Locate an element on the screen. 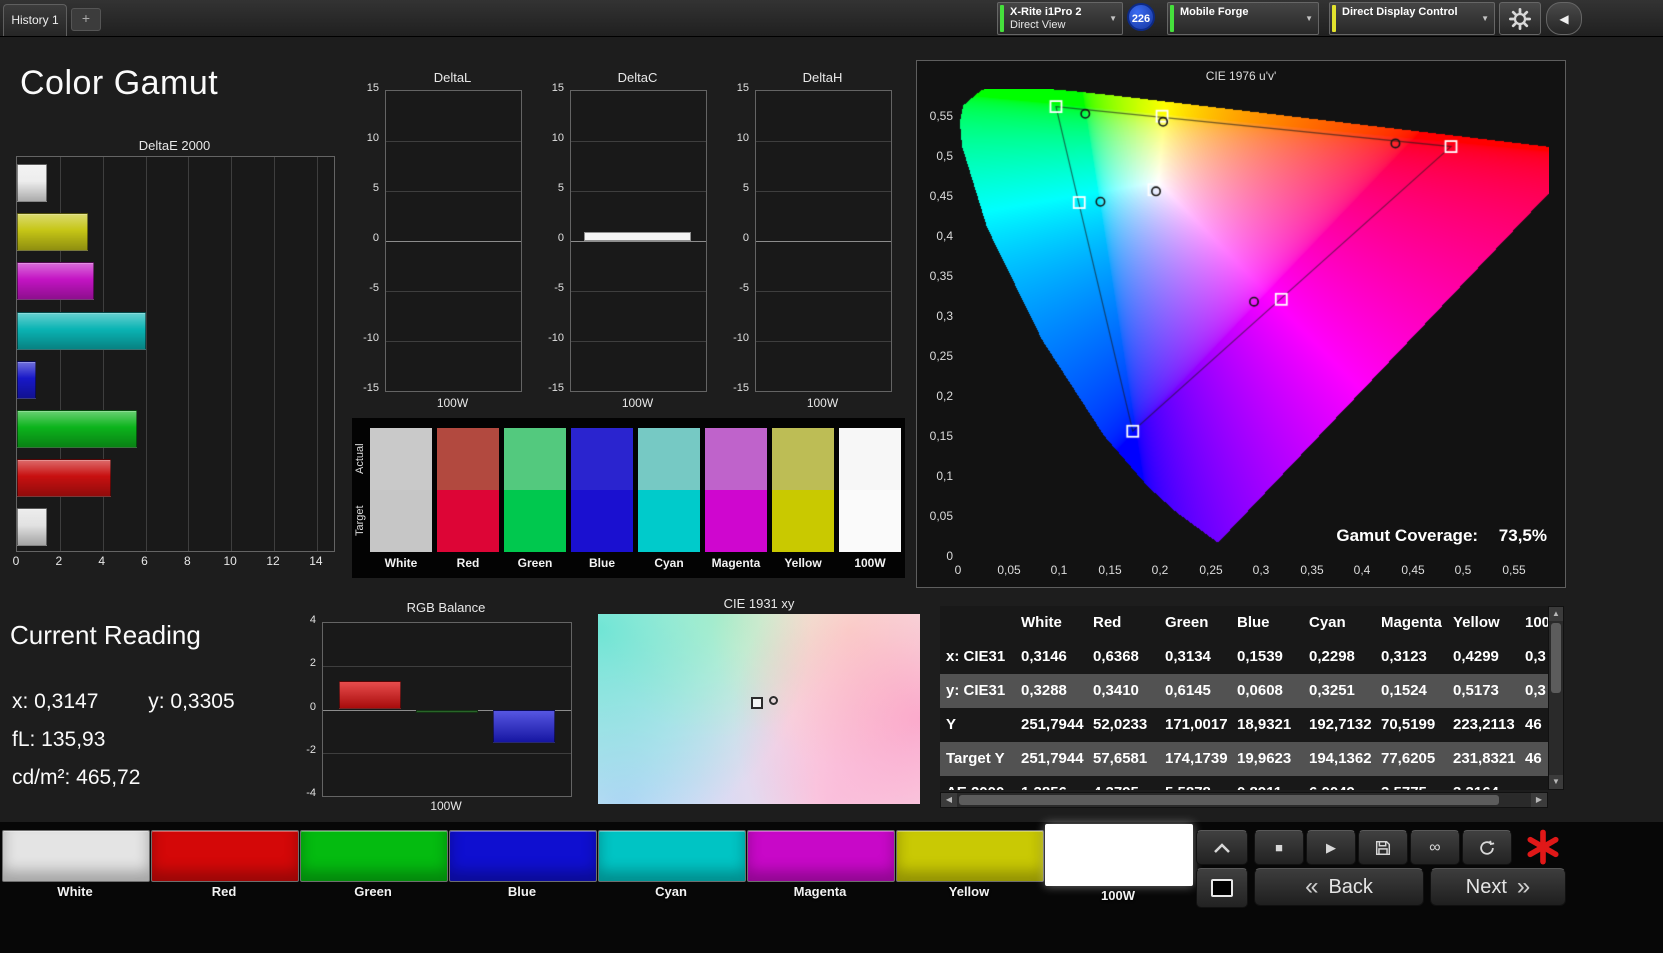  x-tick-label: 10 is located at coordinates (230, 561).